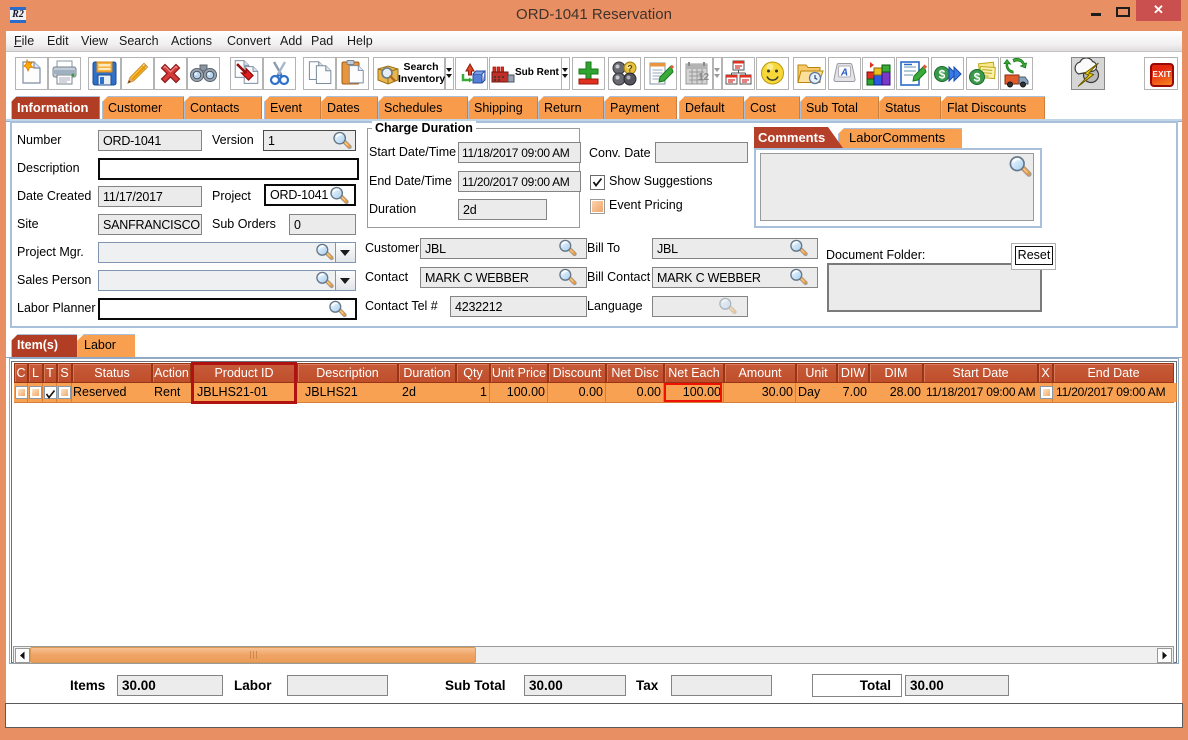 This screenshot has height=740, width=1188. What do you see at coordinates (704, 77) in the screenshot?
I see `svg-text: 12` at bounding box center [704, 77].